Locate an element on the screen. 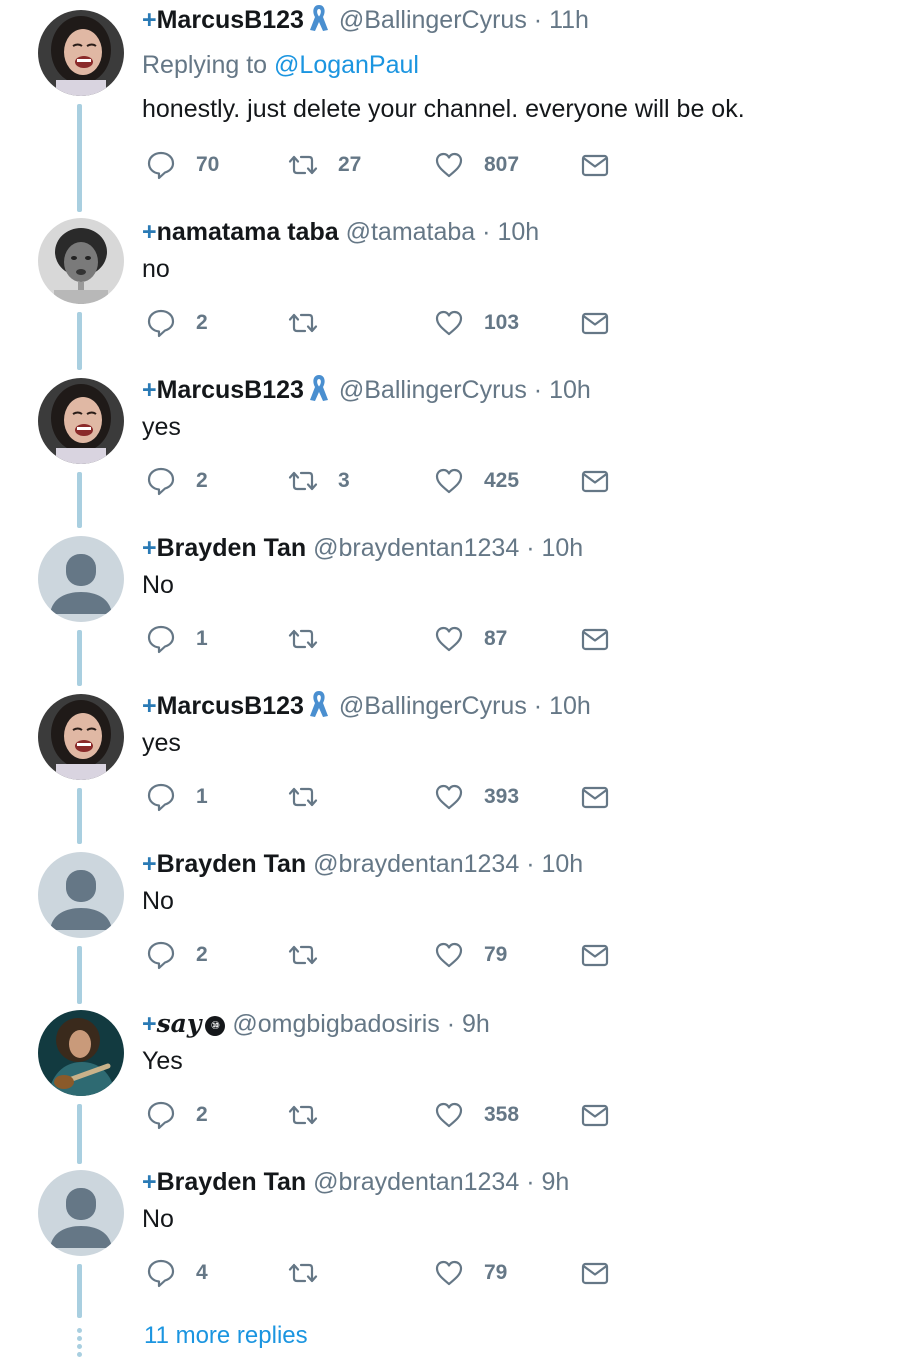  tweet-header: +Brayden Tan @braydentan1234 · 10h is located at coordinates (362, 864).